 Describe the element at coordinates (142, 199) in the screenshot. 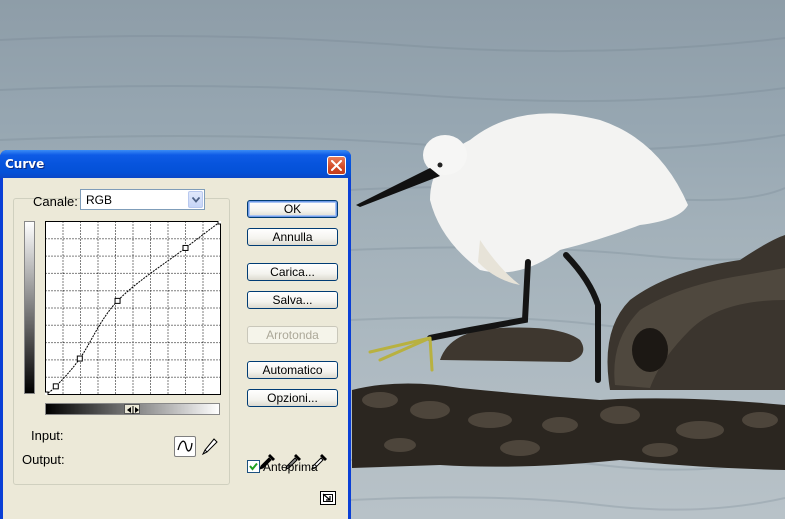

I see `channel-select: RGB` at that location.